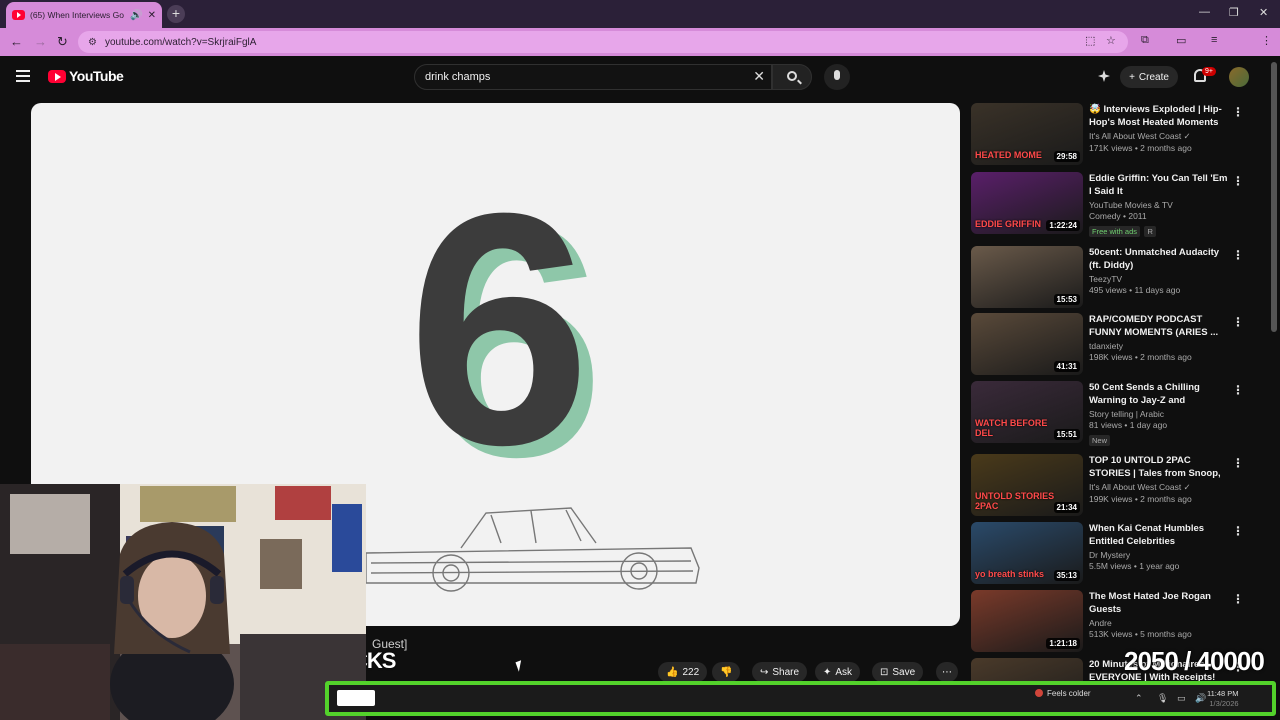 The height and width of the screenshot is (720, 1280). I want to click on recommendation-channel: Andre, so click(1159, 623).